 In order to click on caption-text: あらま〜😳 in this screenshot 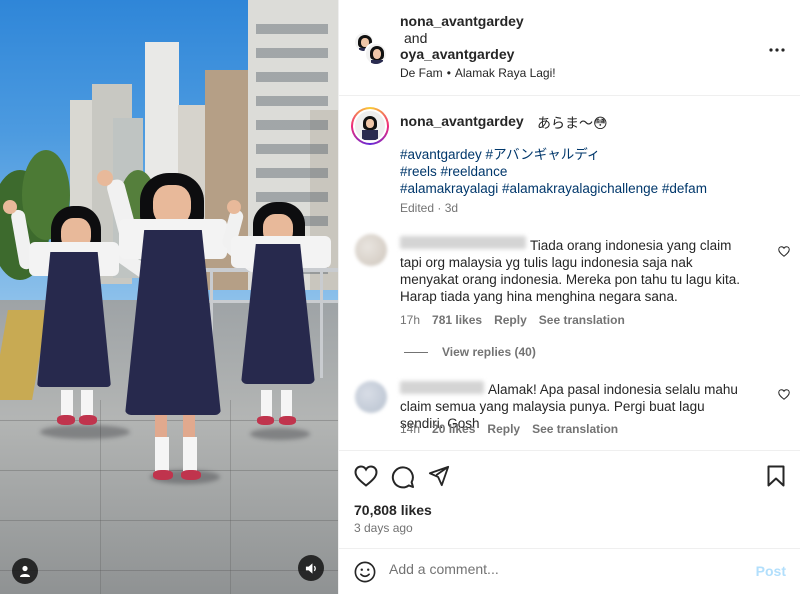, I will do `click(572, 123)`.